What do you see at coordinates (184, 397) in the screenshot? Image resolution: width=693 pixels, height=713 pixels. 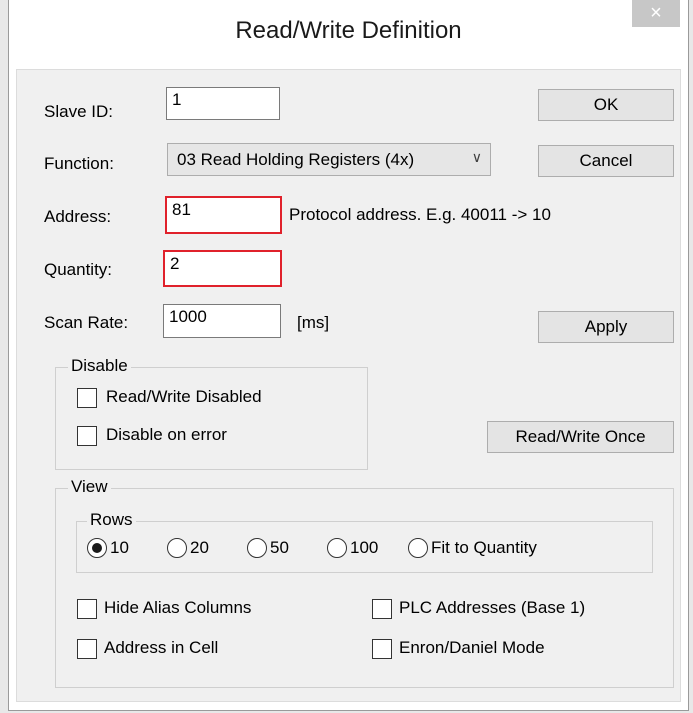 I see `read-write-disabled-label: Read/Write Disabled` at bounding box center [184, 397].